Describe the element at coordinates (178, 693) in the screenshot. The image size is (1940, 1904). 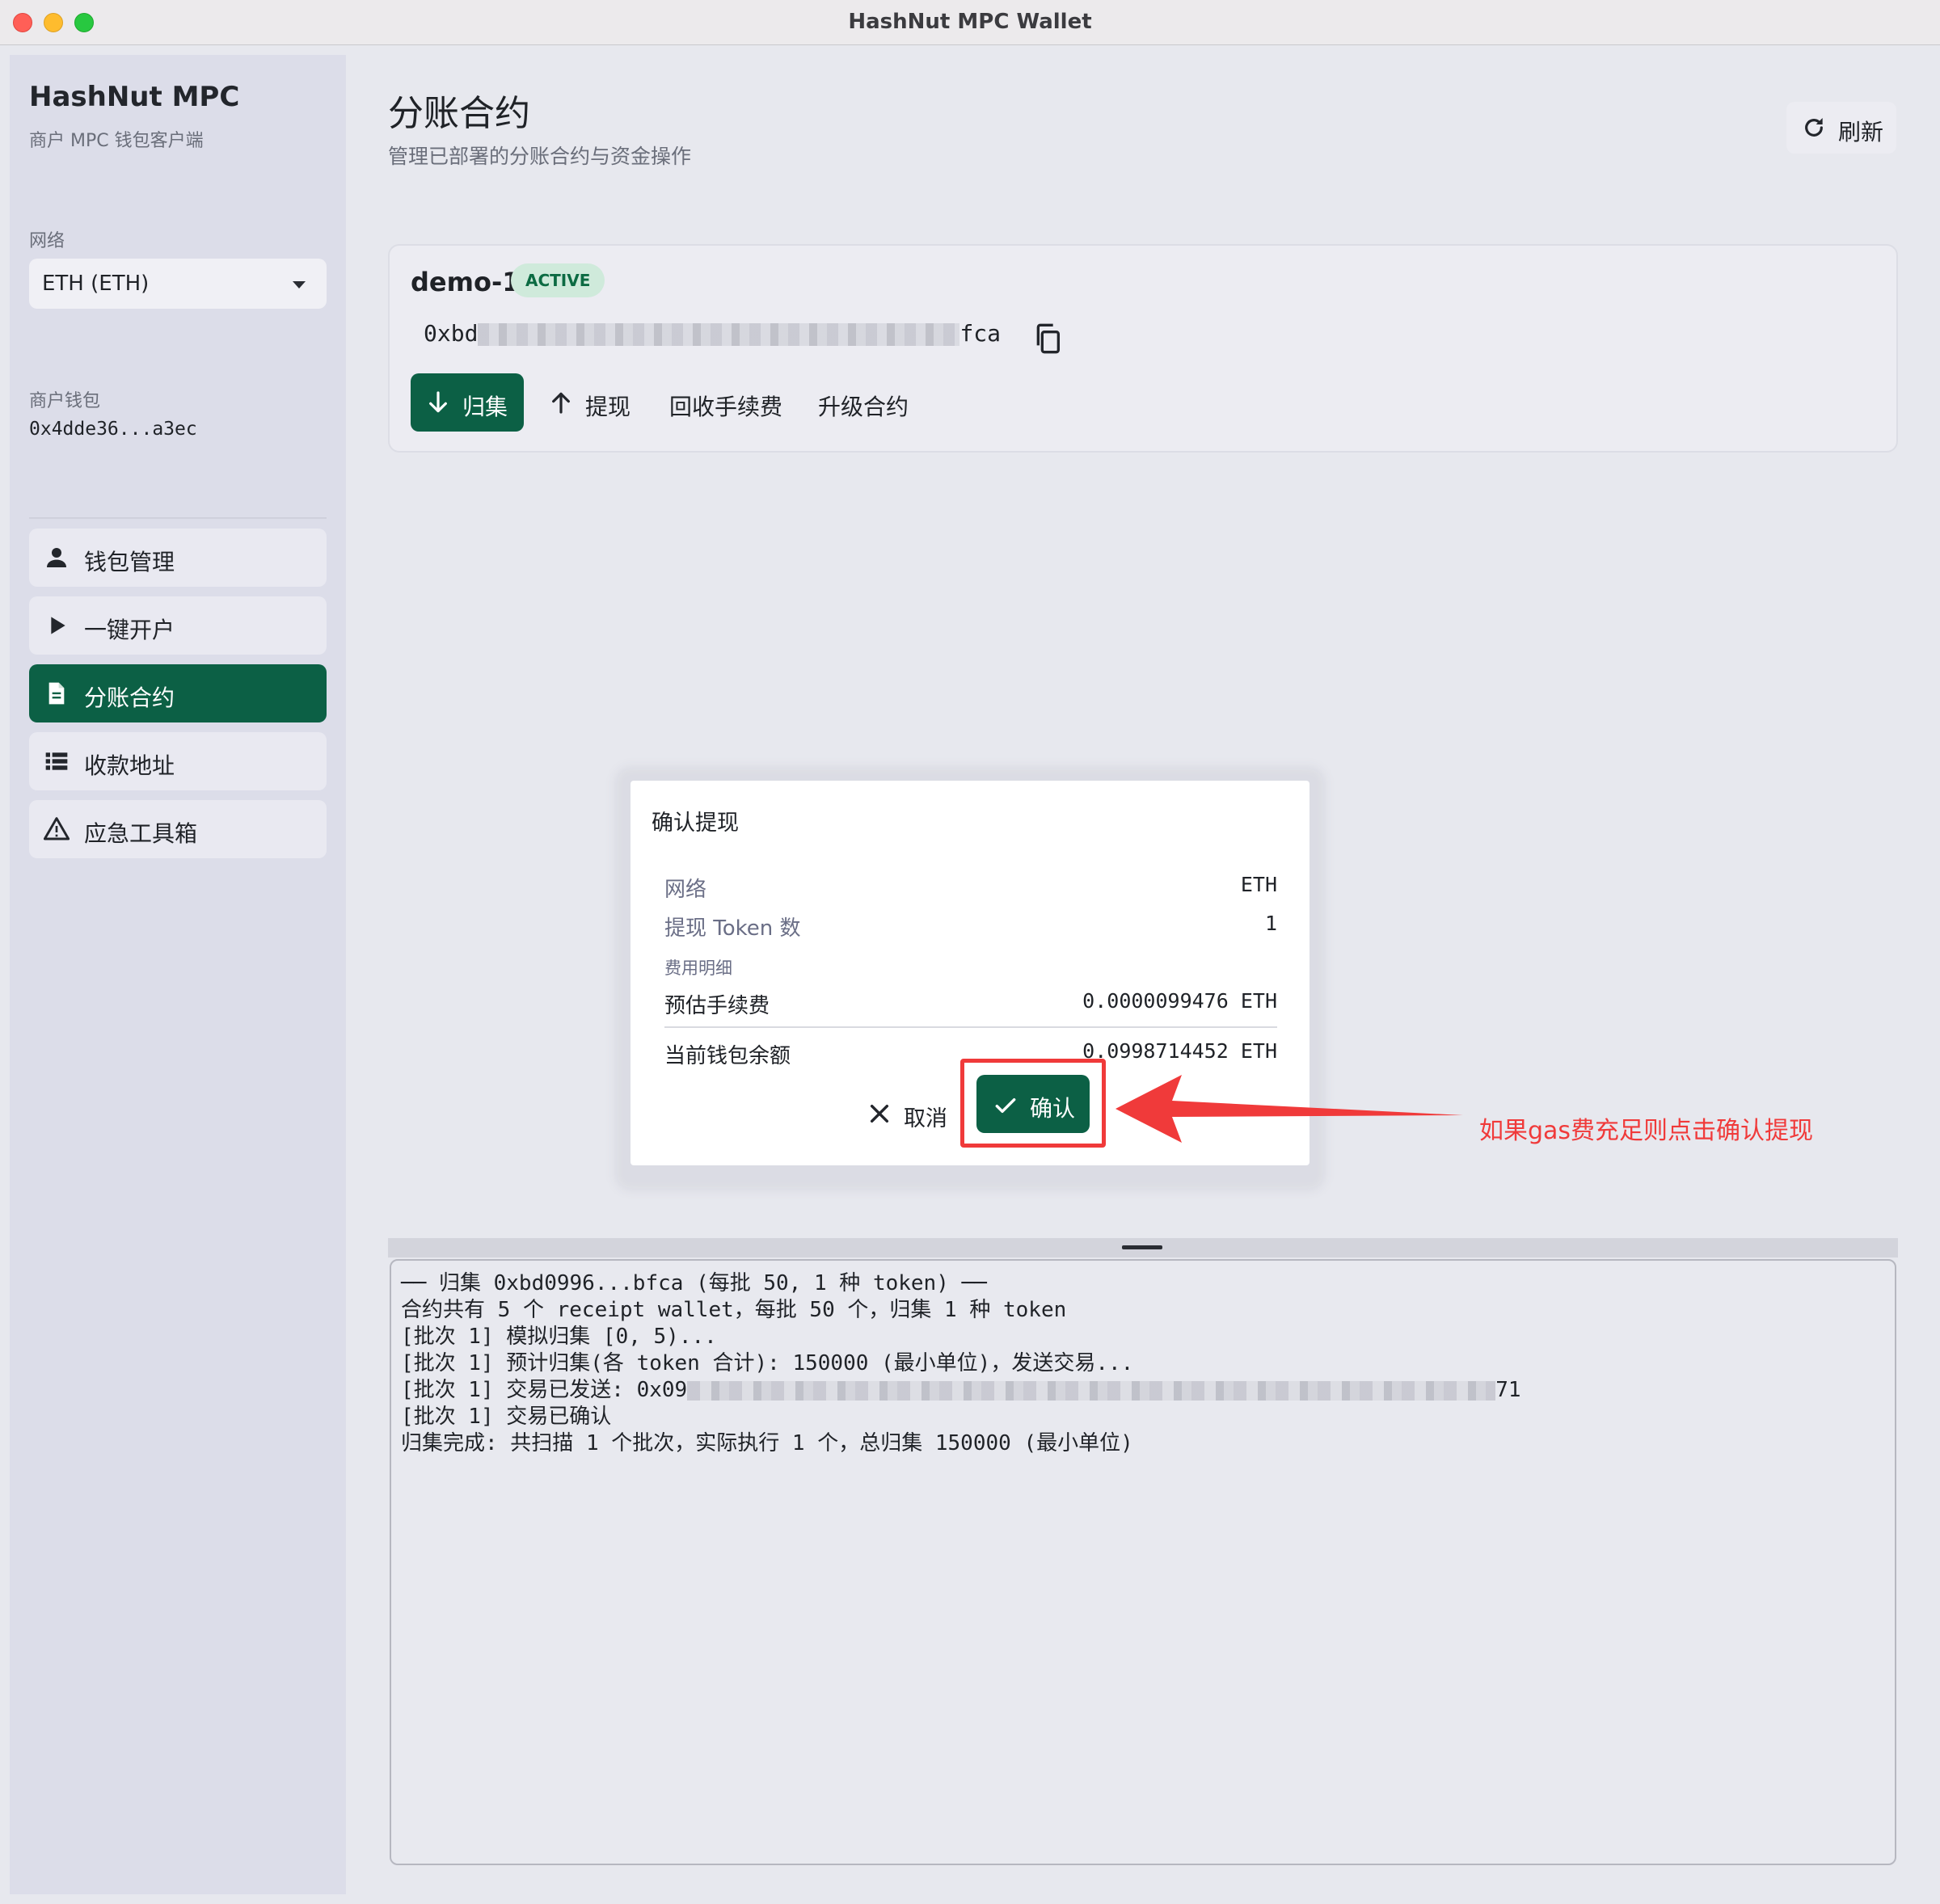
I see `sidebar-item-split-contract: 分账合约` at that location.